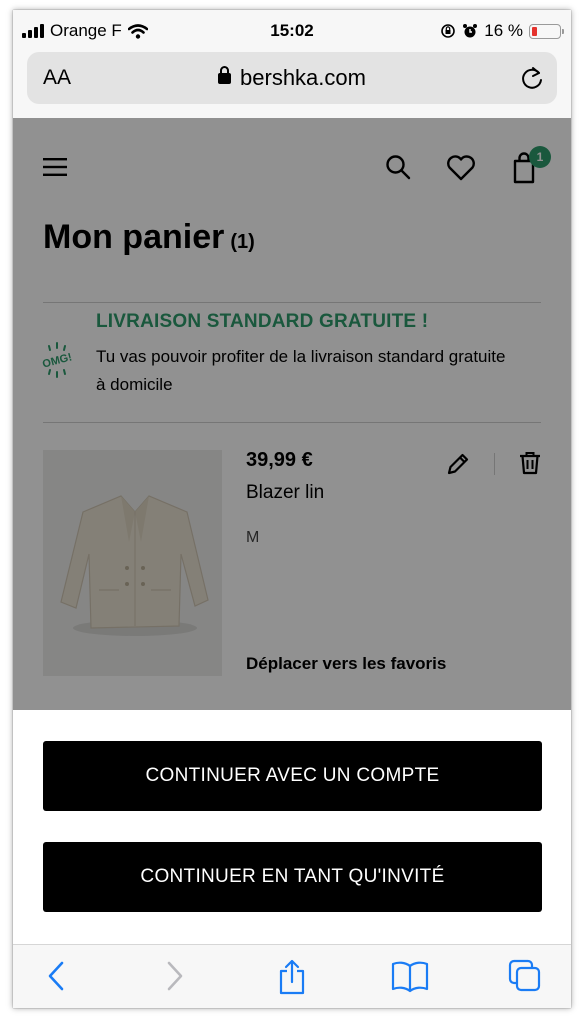  I want to click on status-right: 16 %, so click(502, 31).